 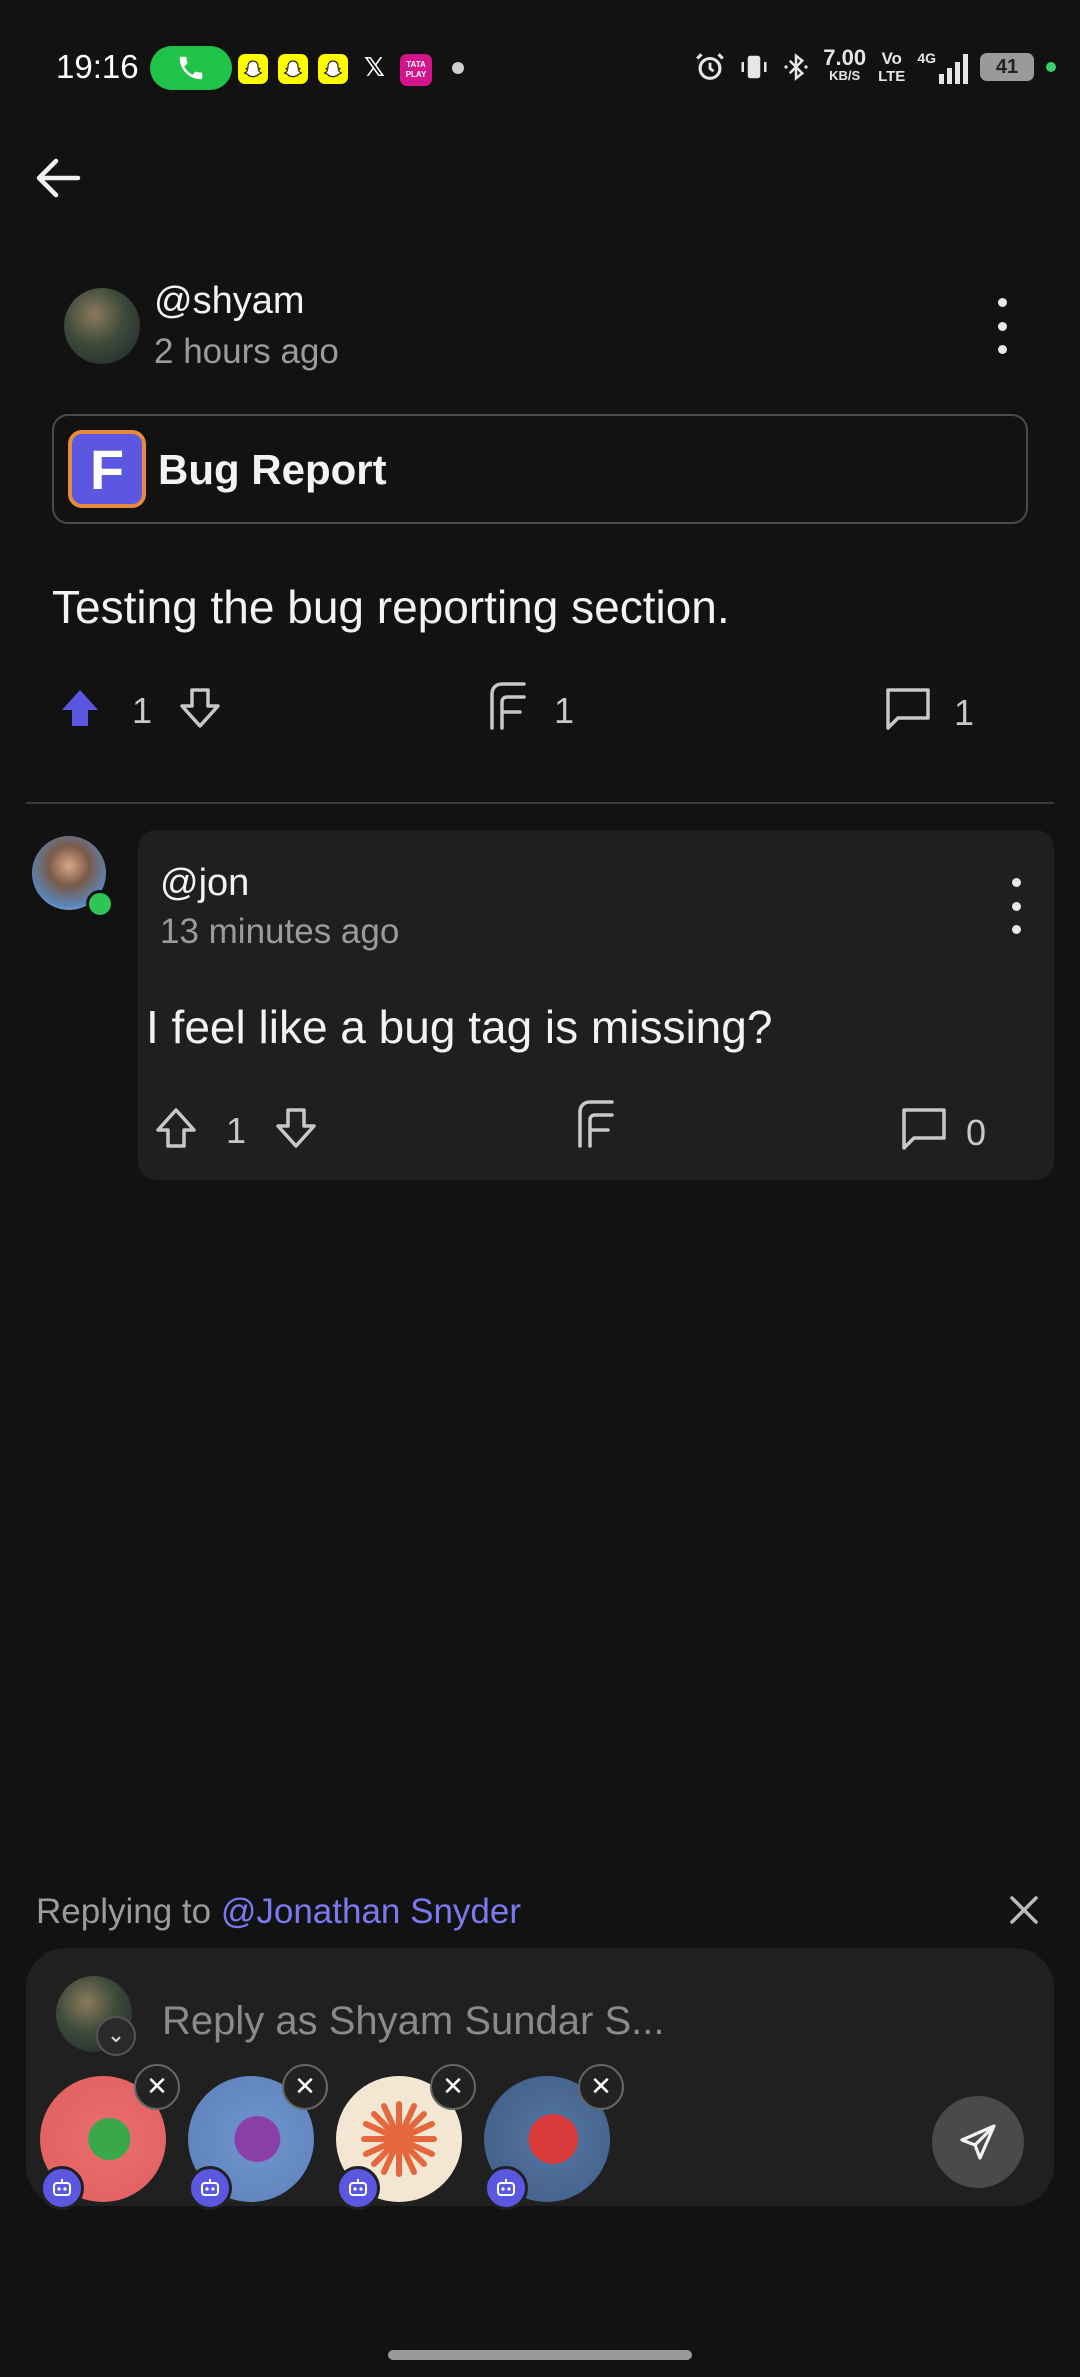 I want to click on post-more-options-button, so click(x=1002, y=326).